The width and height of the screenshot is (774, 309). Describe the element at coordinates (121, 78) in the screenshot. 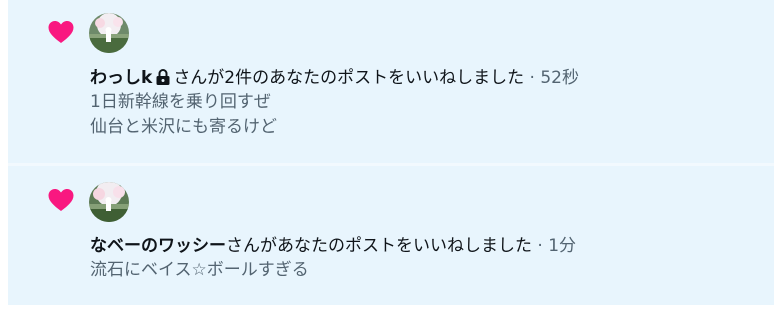

I see `user-name: わっしk` at that location.